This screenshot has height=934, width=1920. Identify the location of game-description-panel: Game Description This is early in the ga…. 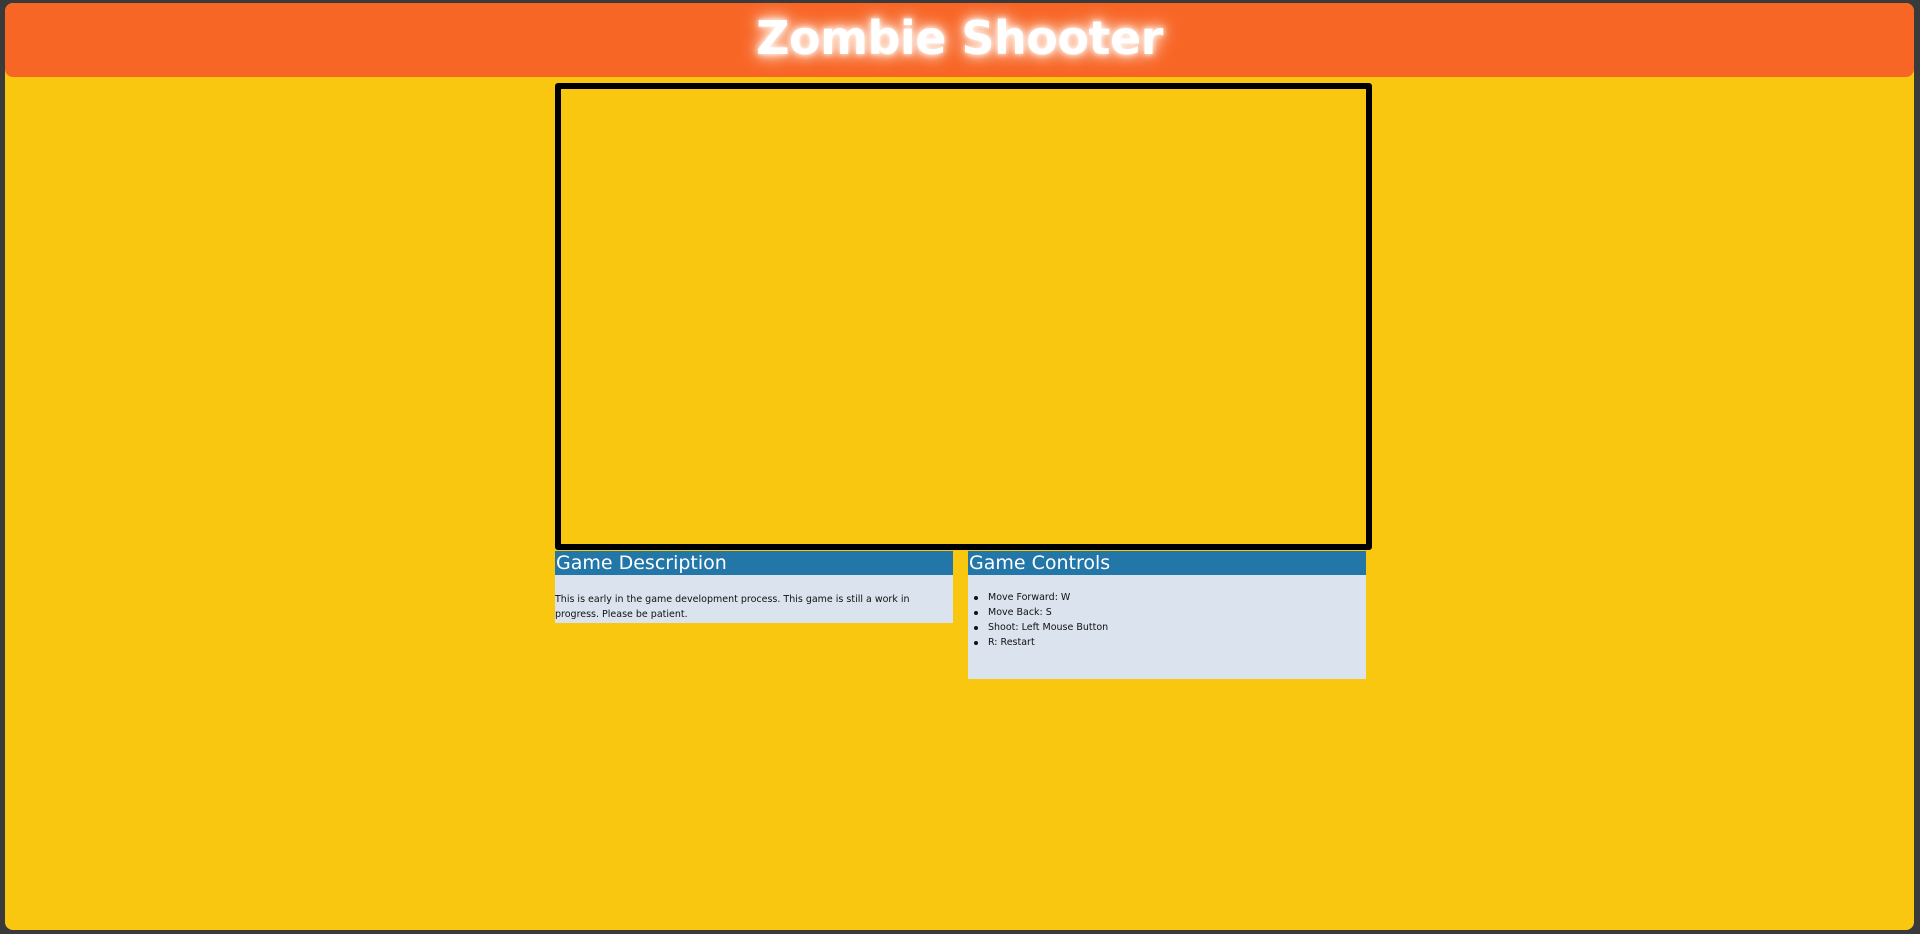
(754, 587).